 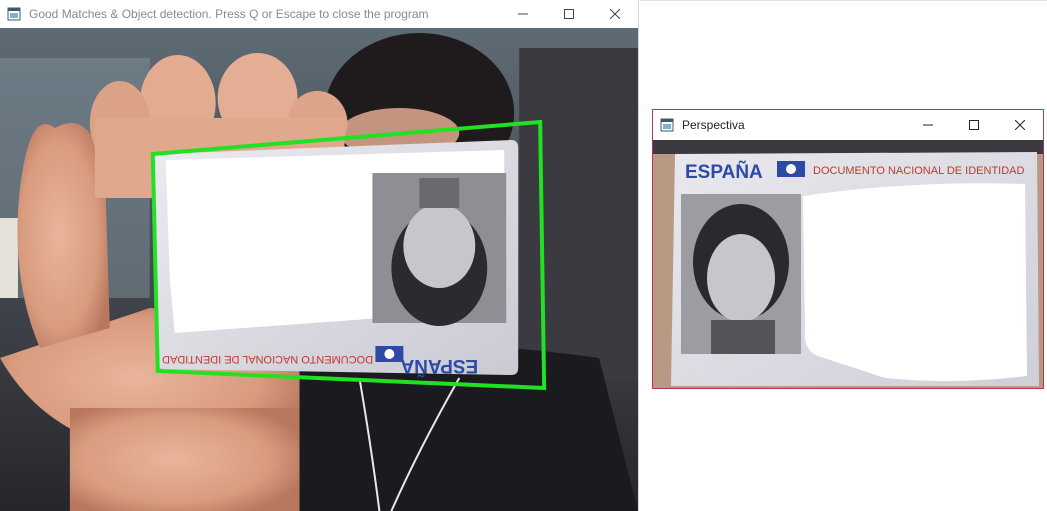 What do you see at coordinates (439, 366) in the screenshot?
I see `card-country-text-mirrored: ESPAÑA` at bounding box center [439, 366].